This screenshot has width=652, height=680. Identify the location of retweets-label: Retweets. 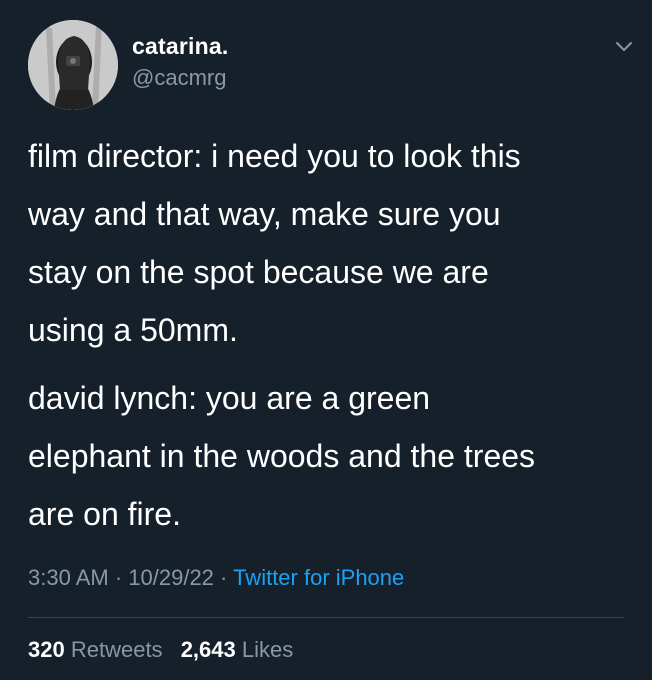
(116, 649).